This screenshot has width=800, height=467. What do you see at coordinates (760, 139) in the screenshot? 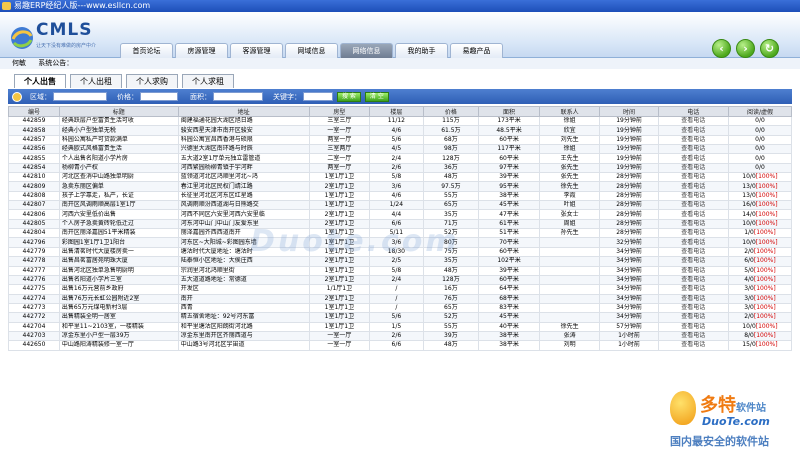
I see `read-count: 0/0` at bounding box center [760, 139].